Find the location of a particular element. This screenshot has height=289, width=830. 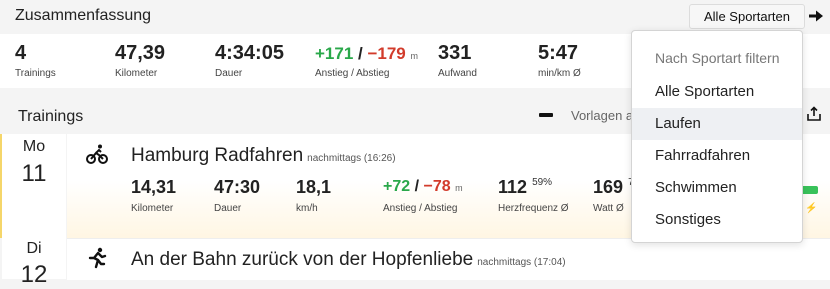

metric-ascent-value: +72 / −78 m is located at coordinates (423, 187).